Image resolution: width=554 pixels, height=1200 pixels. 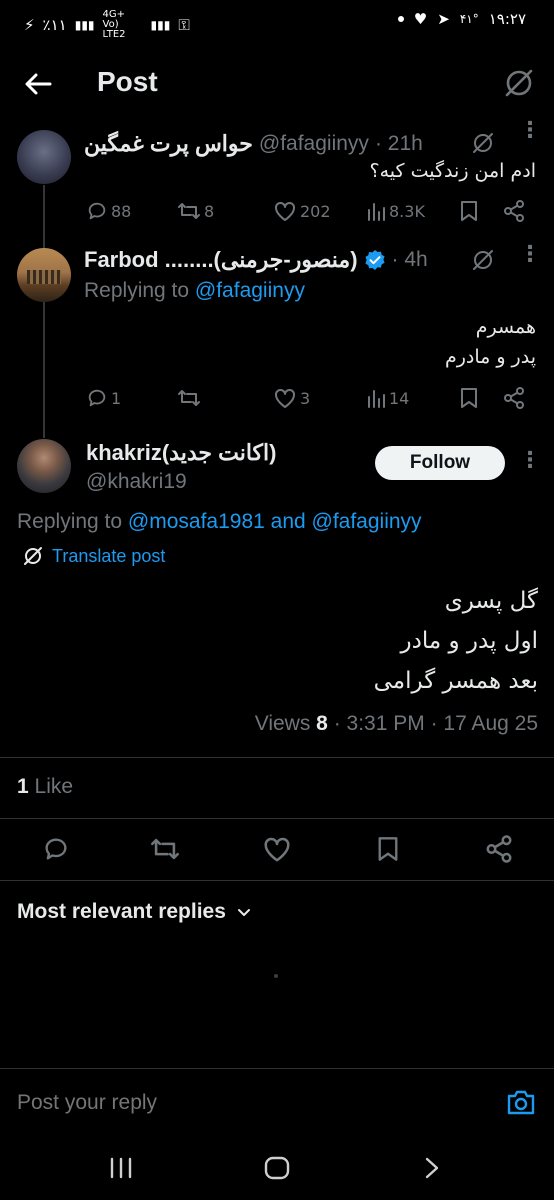 What do you see at coordinates (38, 84) in the screenshot?
I see `back-arrow-icon` at bounding box center [38, 84].